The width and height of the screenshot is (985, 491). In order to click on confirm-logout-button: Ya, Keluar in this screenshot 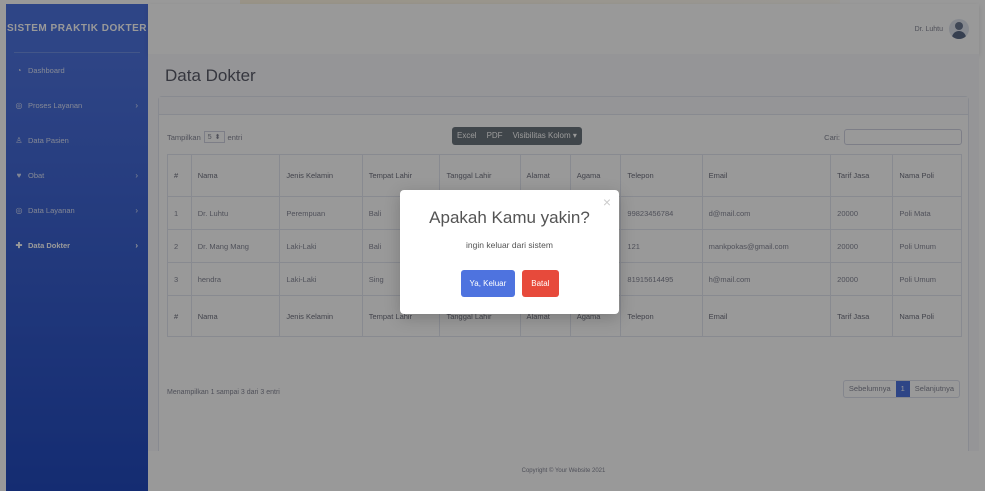, I will do `click(488, 283)`.